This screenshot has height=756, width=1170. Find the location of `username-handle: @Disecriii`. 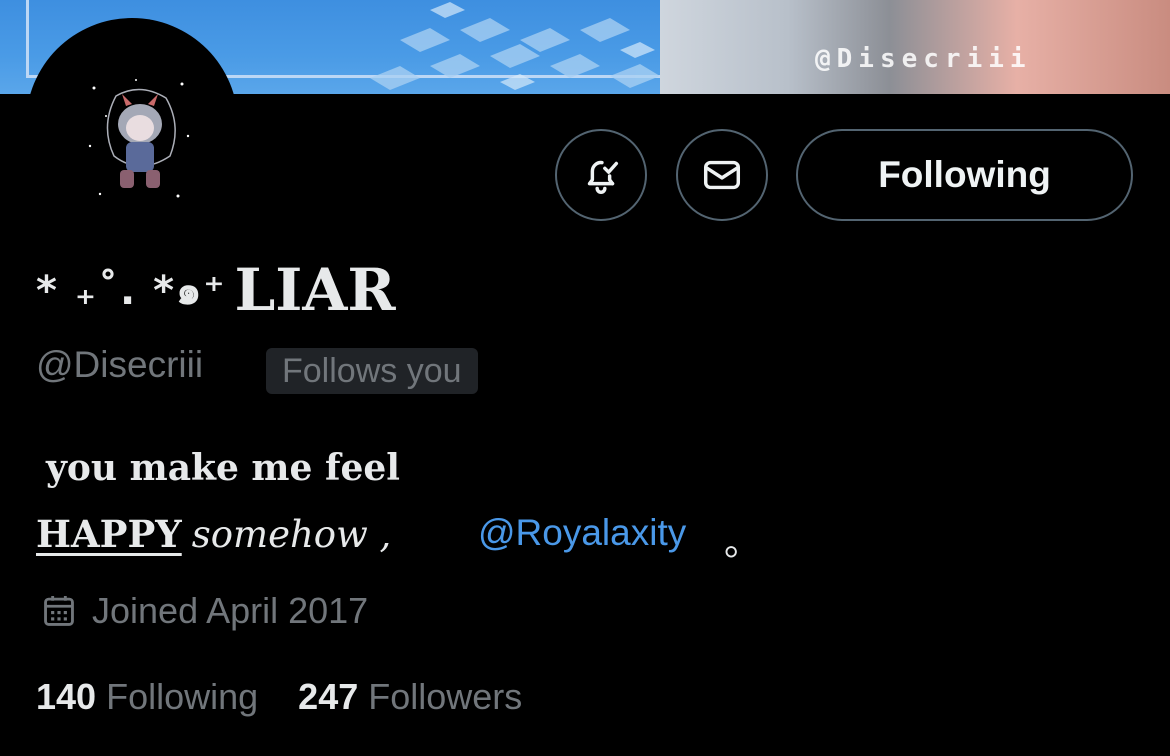

username-handle: @Disecriii is located at coordinates (120, 364).